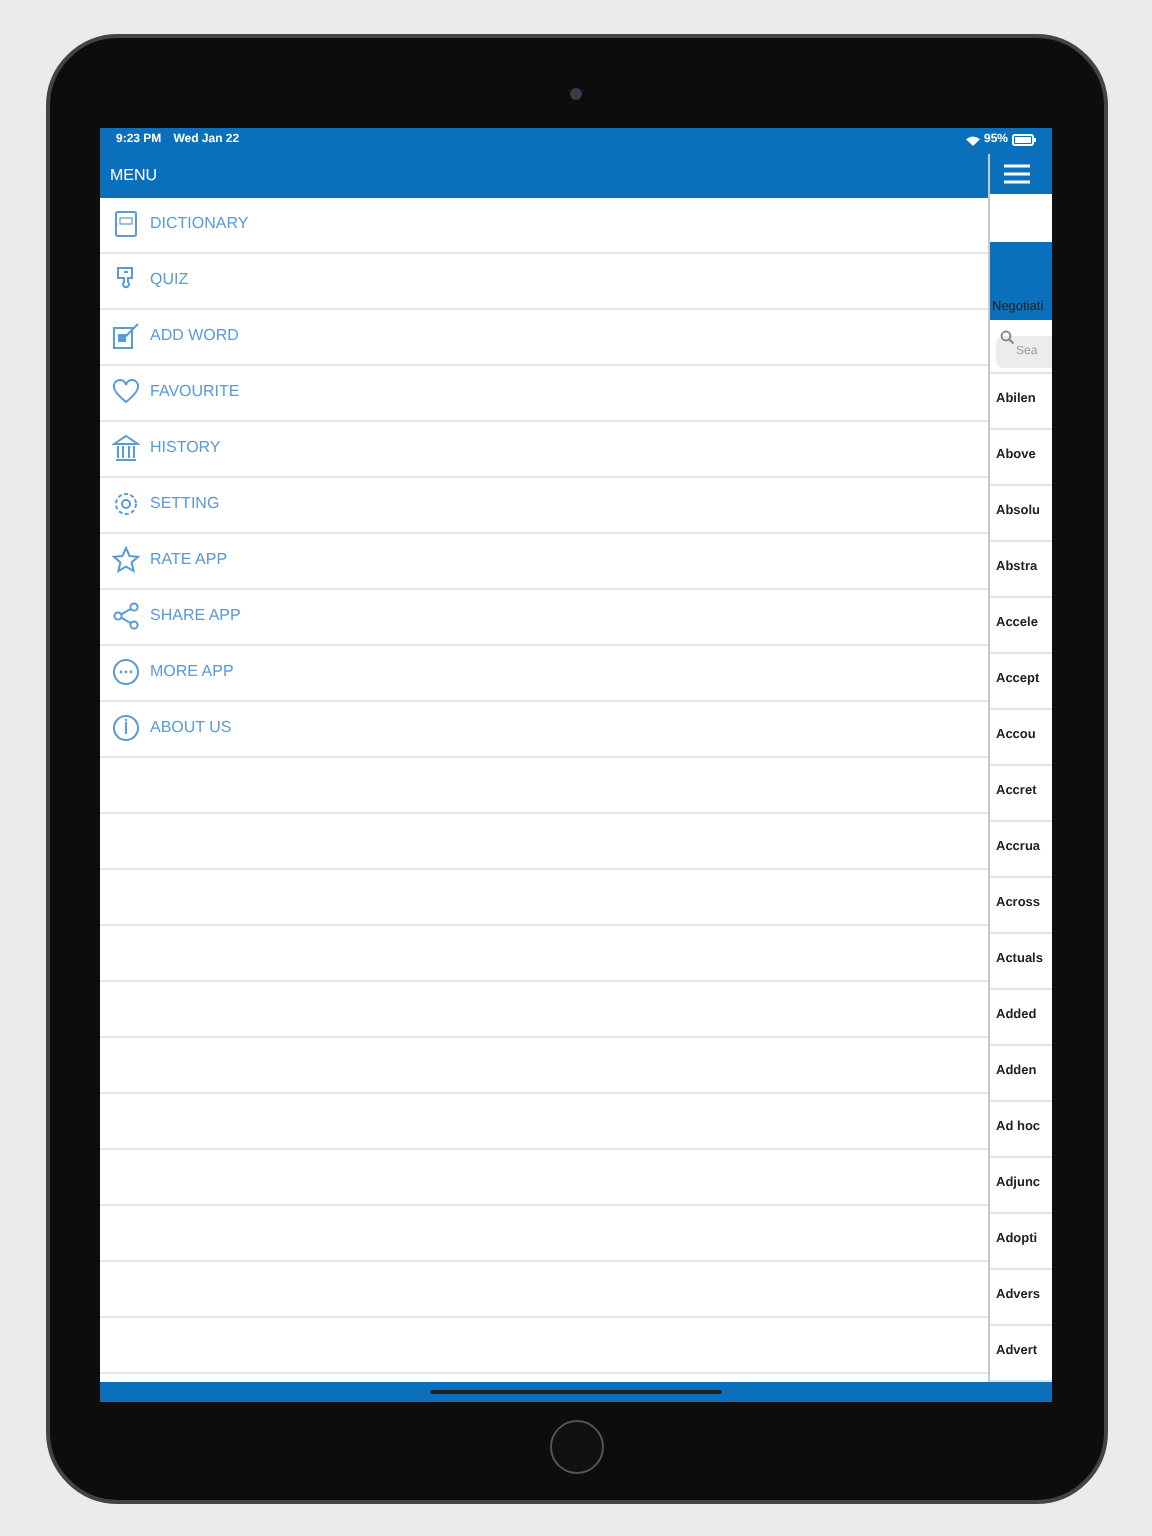  What do you see at coordinates (1024, 140) in the screenshot?
I see `battery-icon` at bounding box center [1024, 140].